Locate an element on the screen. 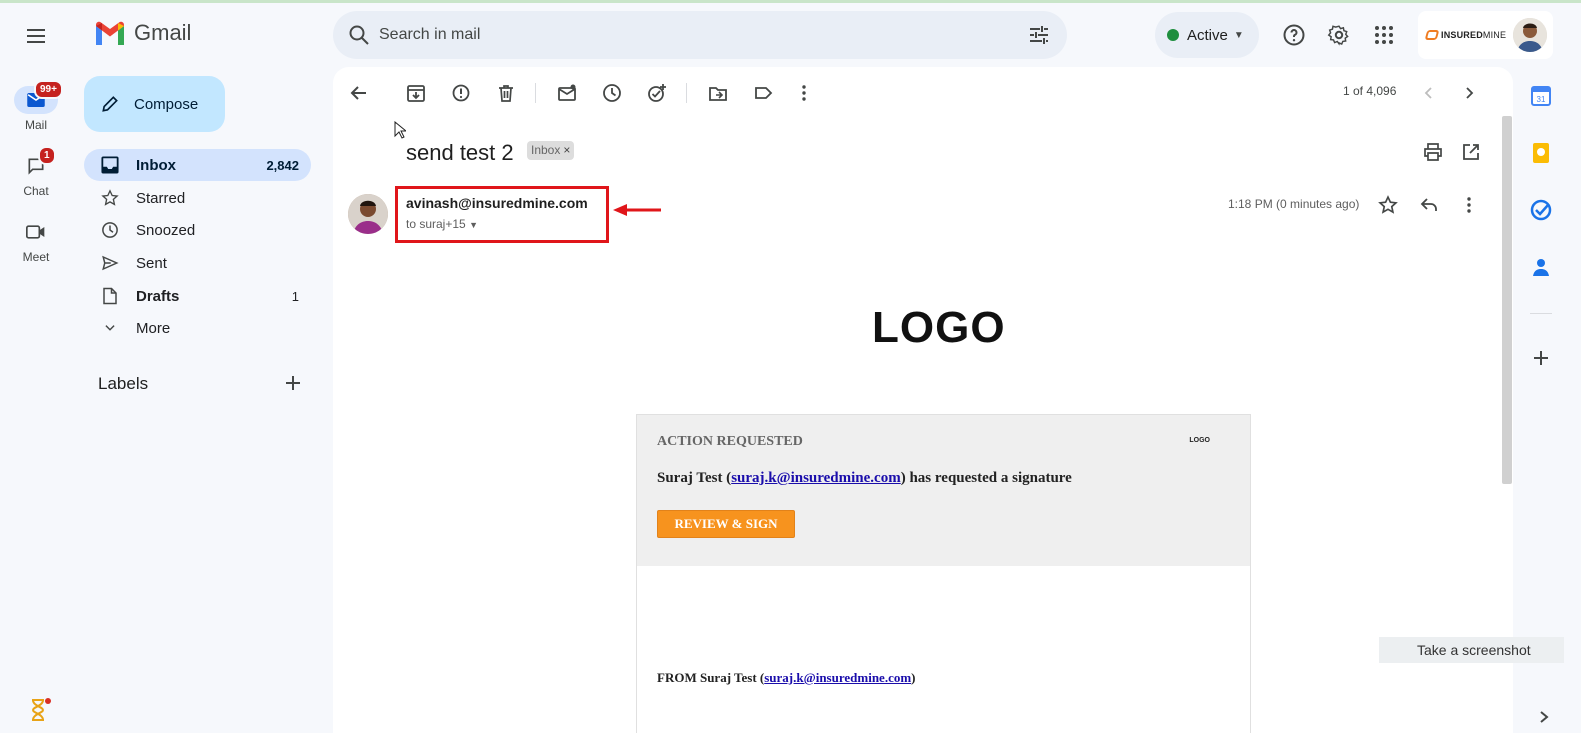 The height and width of the screenshot is (733, 1581). apps-grid-icon is located at coordinates (1384, 35).